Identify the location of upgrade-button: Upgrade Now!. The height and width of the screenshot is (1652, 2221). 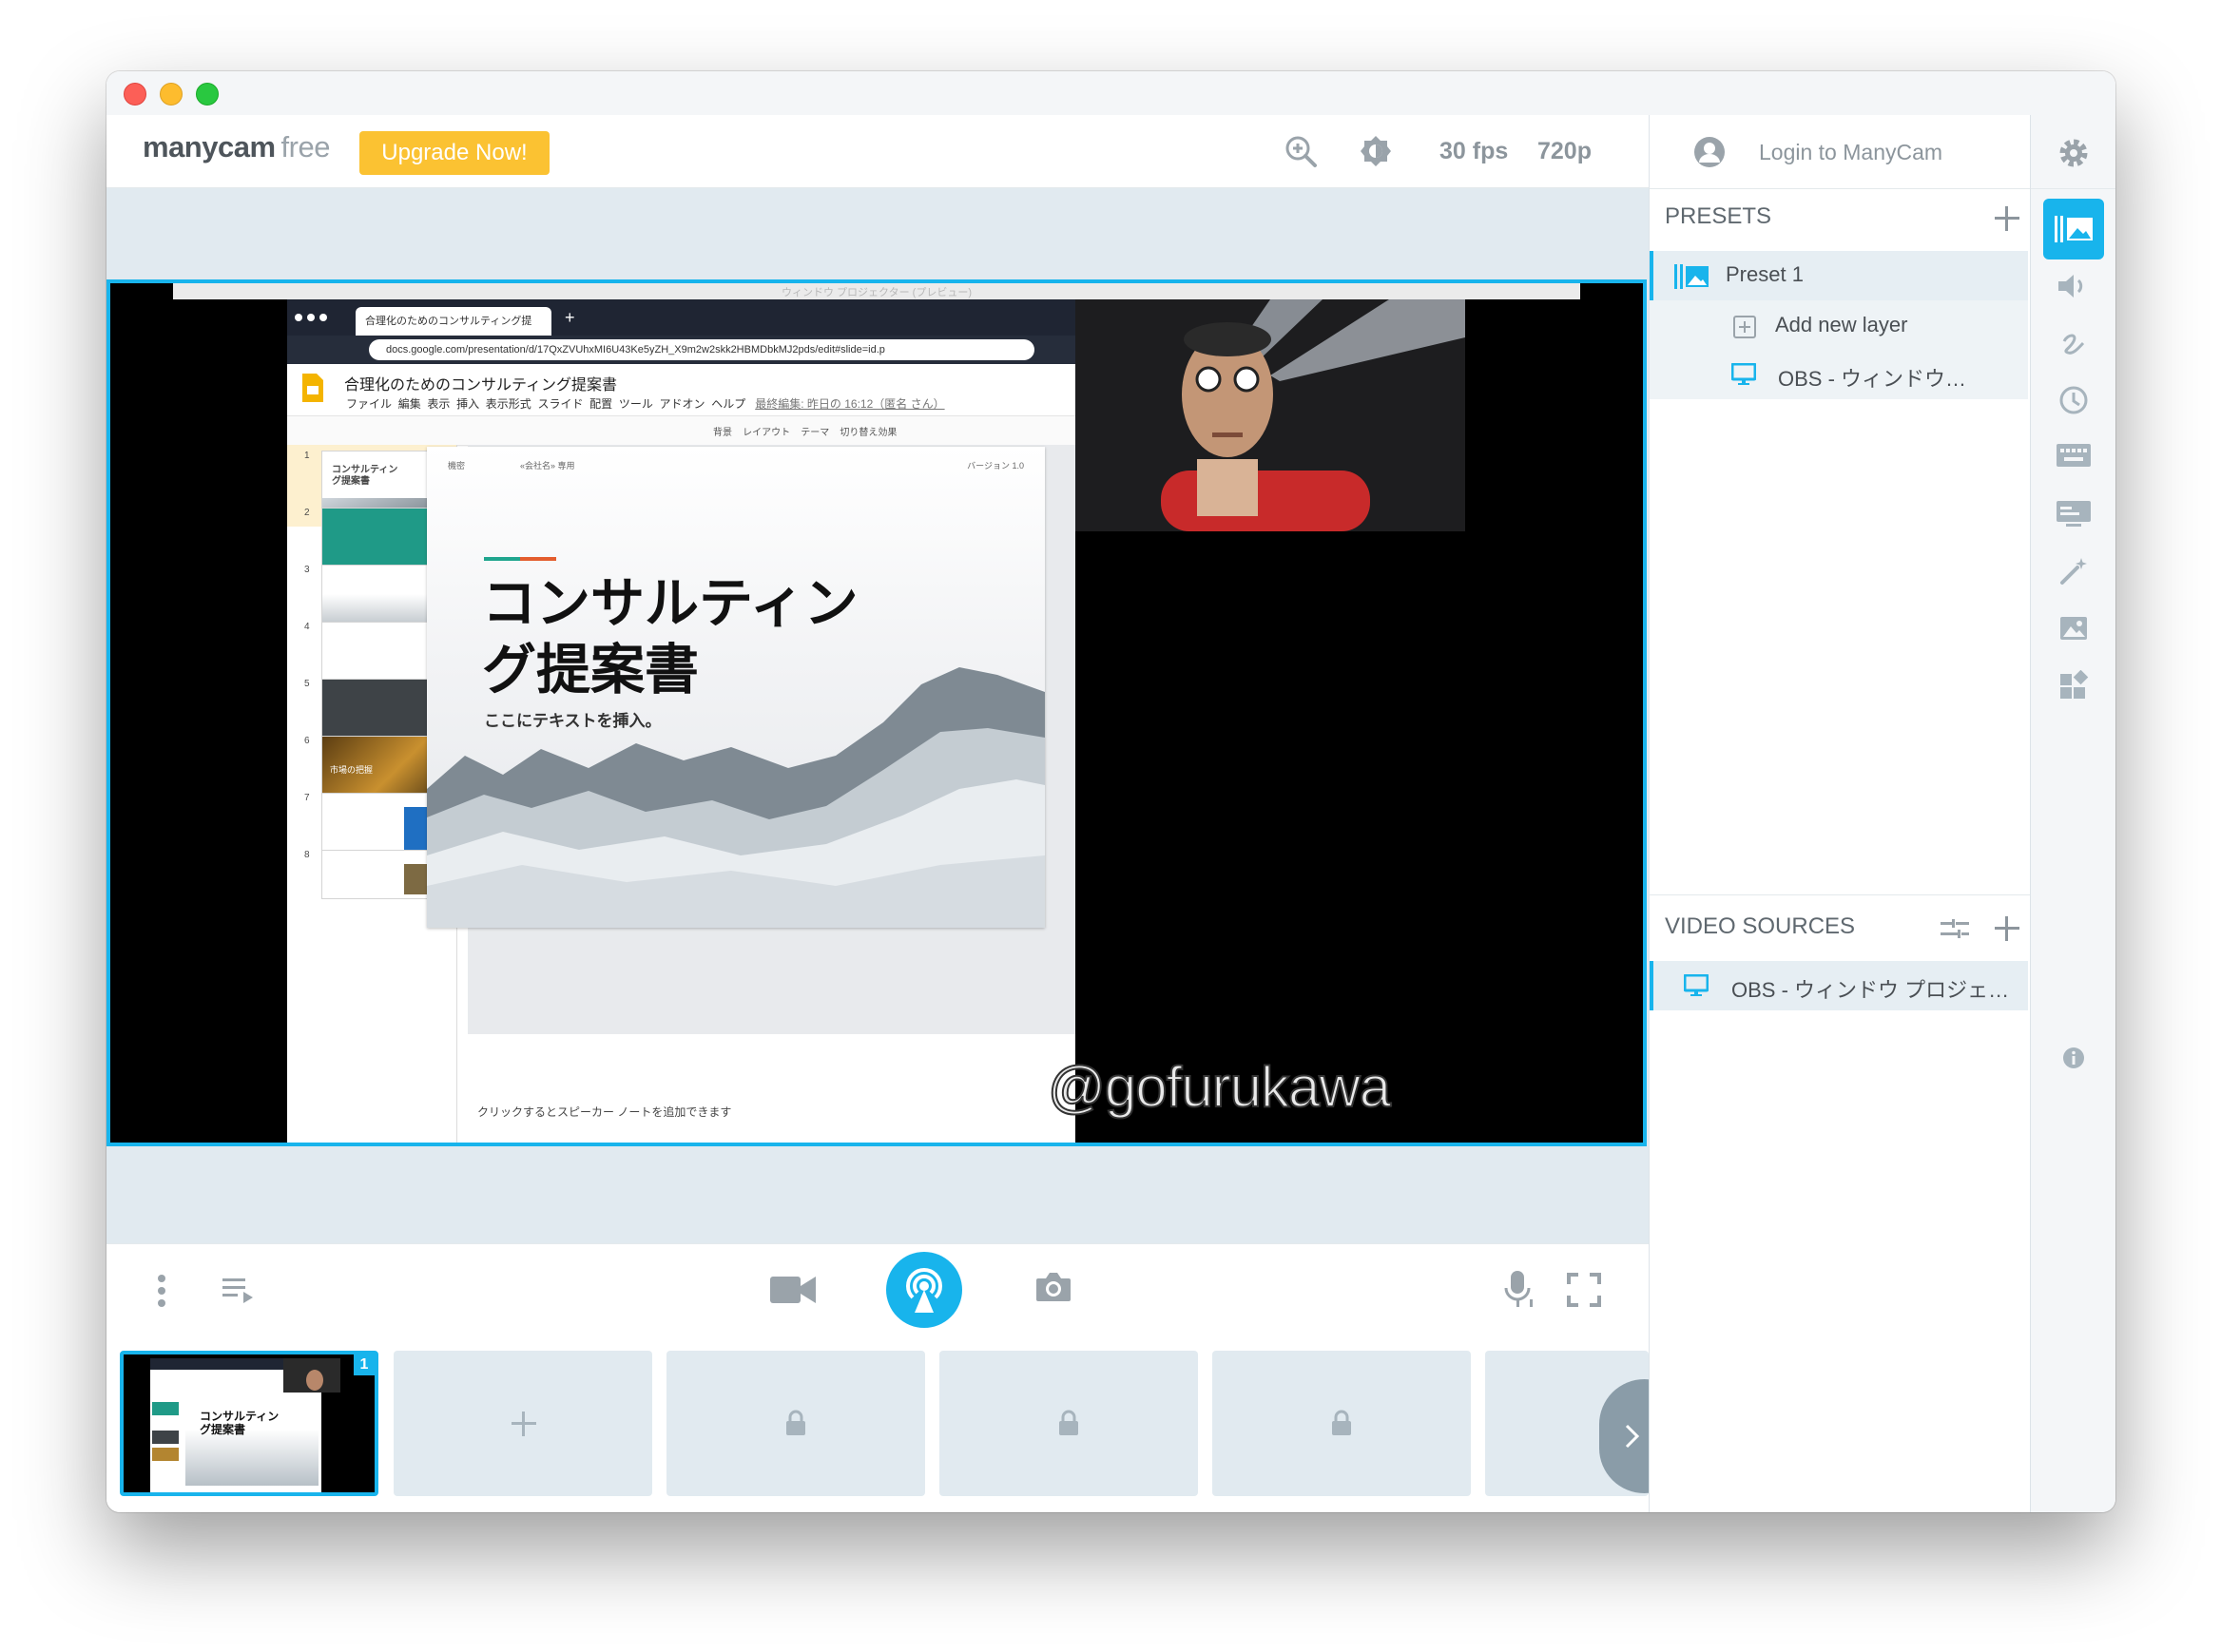
(454, 153).